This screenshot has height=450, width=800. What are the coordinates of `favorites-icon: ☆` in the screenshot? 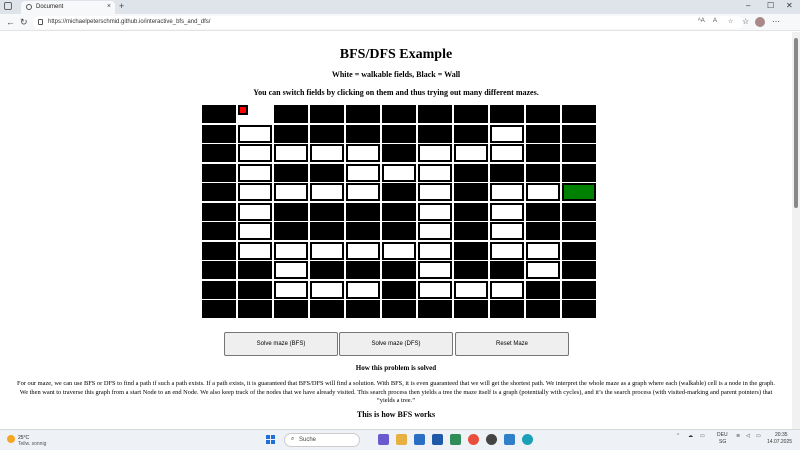 It's located at (745, 21).